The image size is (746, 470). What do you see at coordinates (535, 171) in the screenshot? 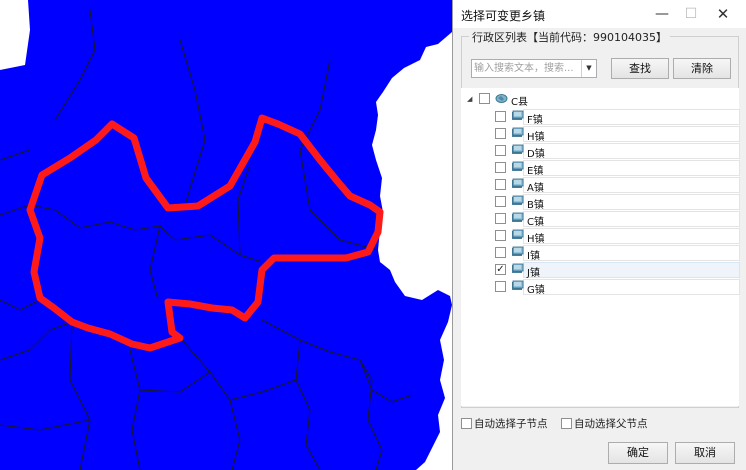
I see `tree-node-label: E镇` at bounding box center [535, 171].